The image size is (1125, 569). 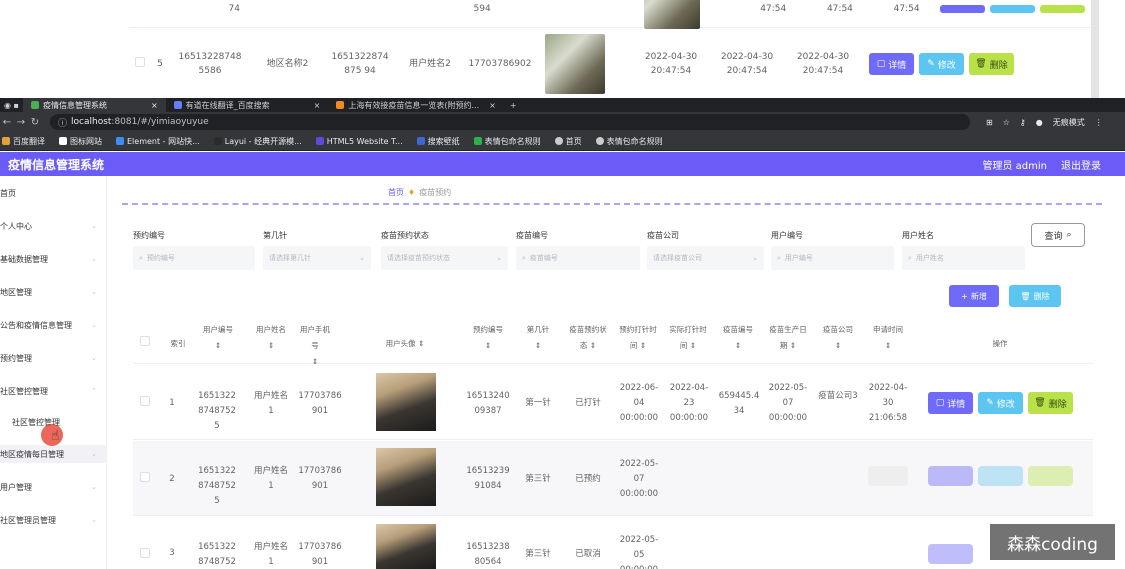 What do you see at coordinates (53, 391) in the screenshot?
I see `sidebar-item-community-control: 社区管控管理 ⌃` at bounding box center [53, 391].